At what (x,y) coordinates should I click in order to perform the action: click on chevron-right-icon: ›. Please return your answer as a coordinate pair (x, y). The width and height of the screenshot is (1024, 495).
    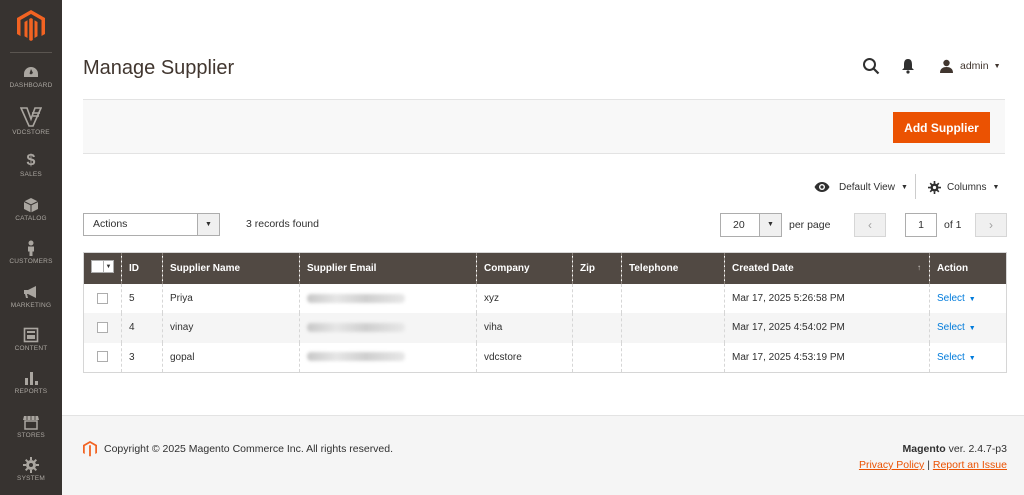
    Looking at the image, I should click on (991, 225).